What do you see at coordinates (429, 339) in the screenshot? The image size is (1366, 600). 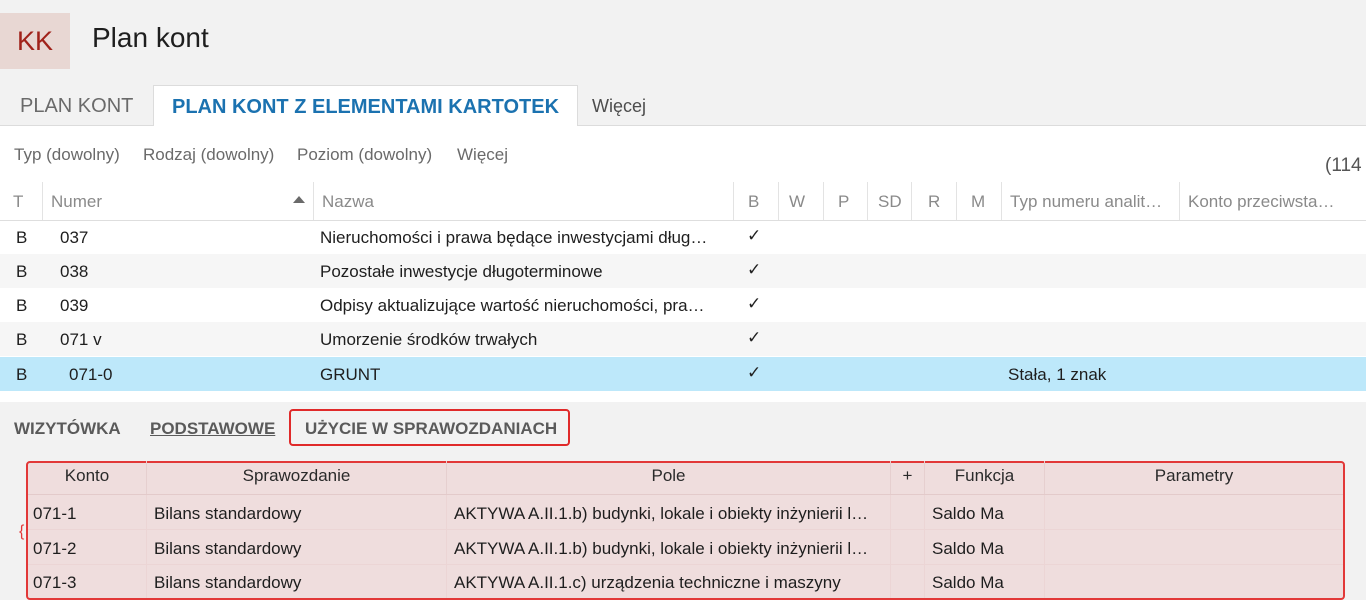 I see `cell-nazwa: Umorzenie środków trwałych` at bounding box center [429, 339].